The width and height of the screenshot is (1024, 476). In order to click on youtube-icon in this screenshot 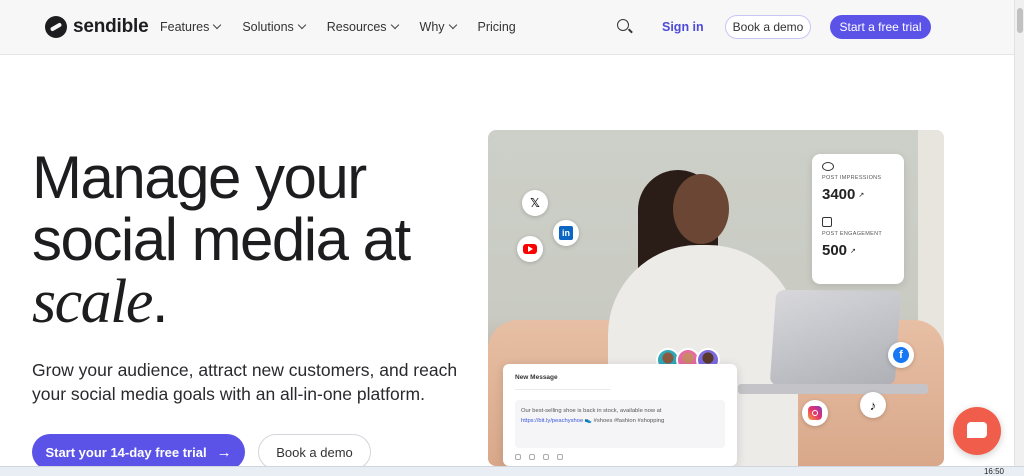, I will do `click(530, 249)`.